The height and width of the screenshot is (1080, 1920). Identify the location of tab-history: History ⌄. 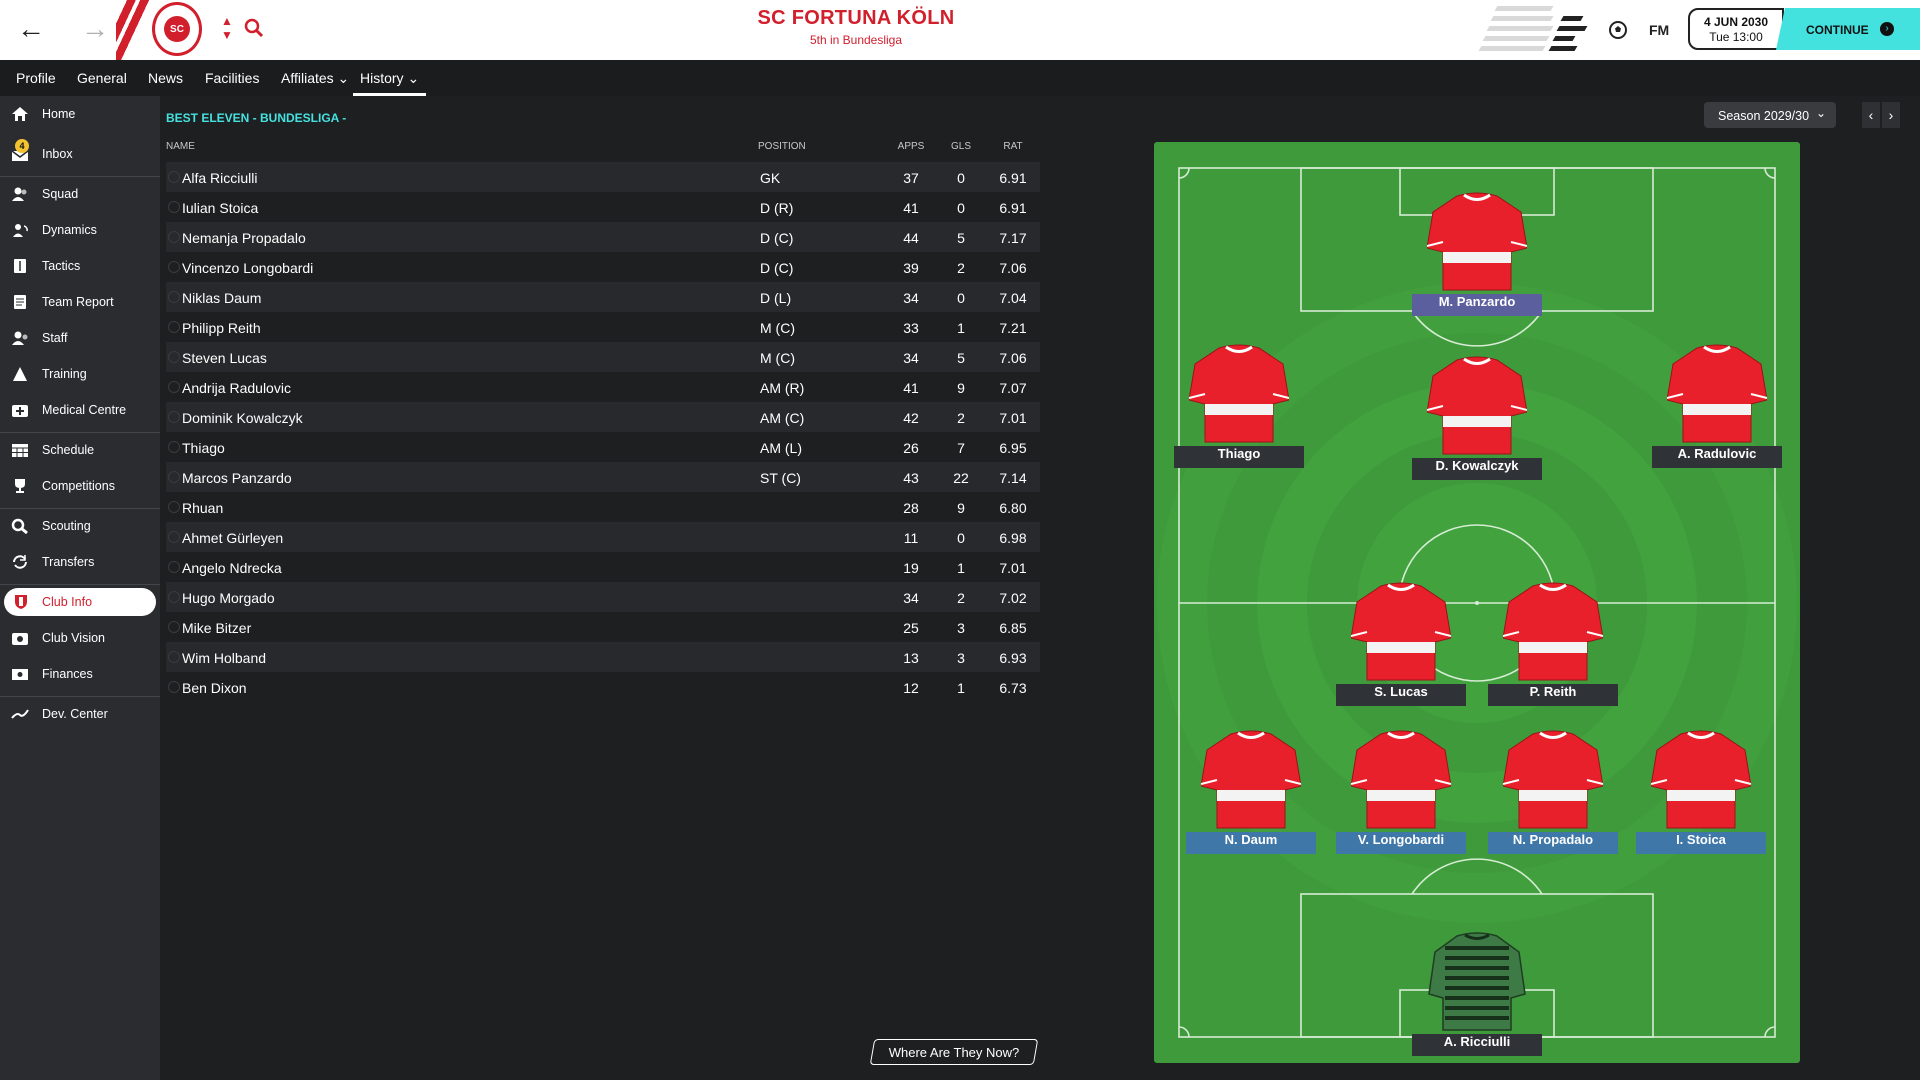
(390, 78).